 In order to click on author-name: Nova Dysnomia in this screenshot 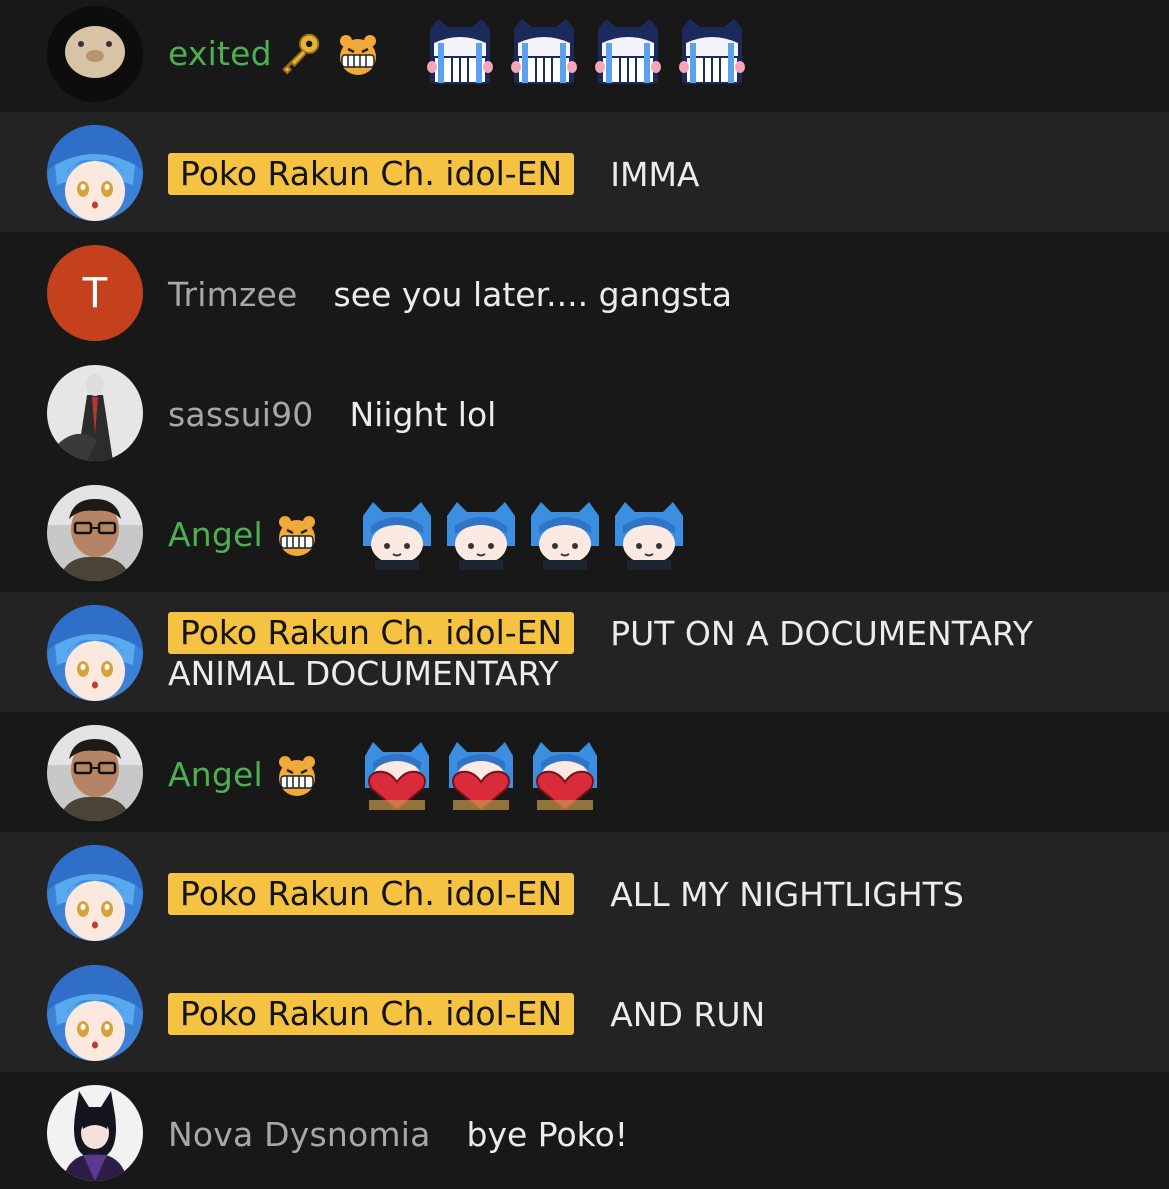, I will do `click(299, 1134)`.